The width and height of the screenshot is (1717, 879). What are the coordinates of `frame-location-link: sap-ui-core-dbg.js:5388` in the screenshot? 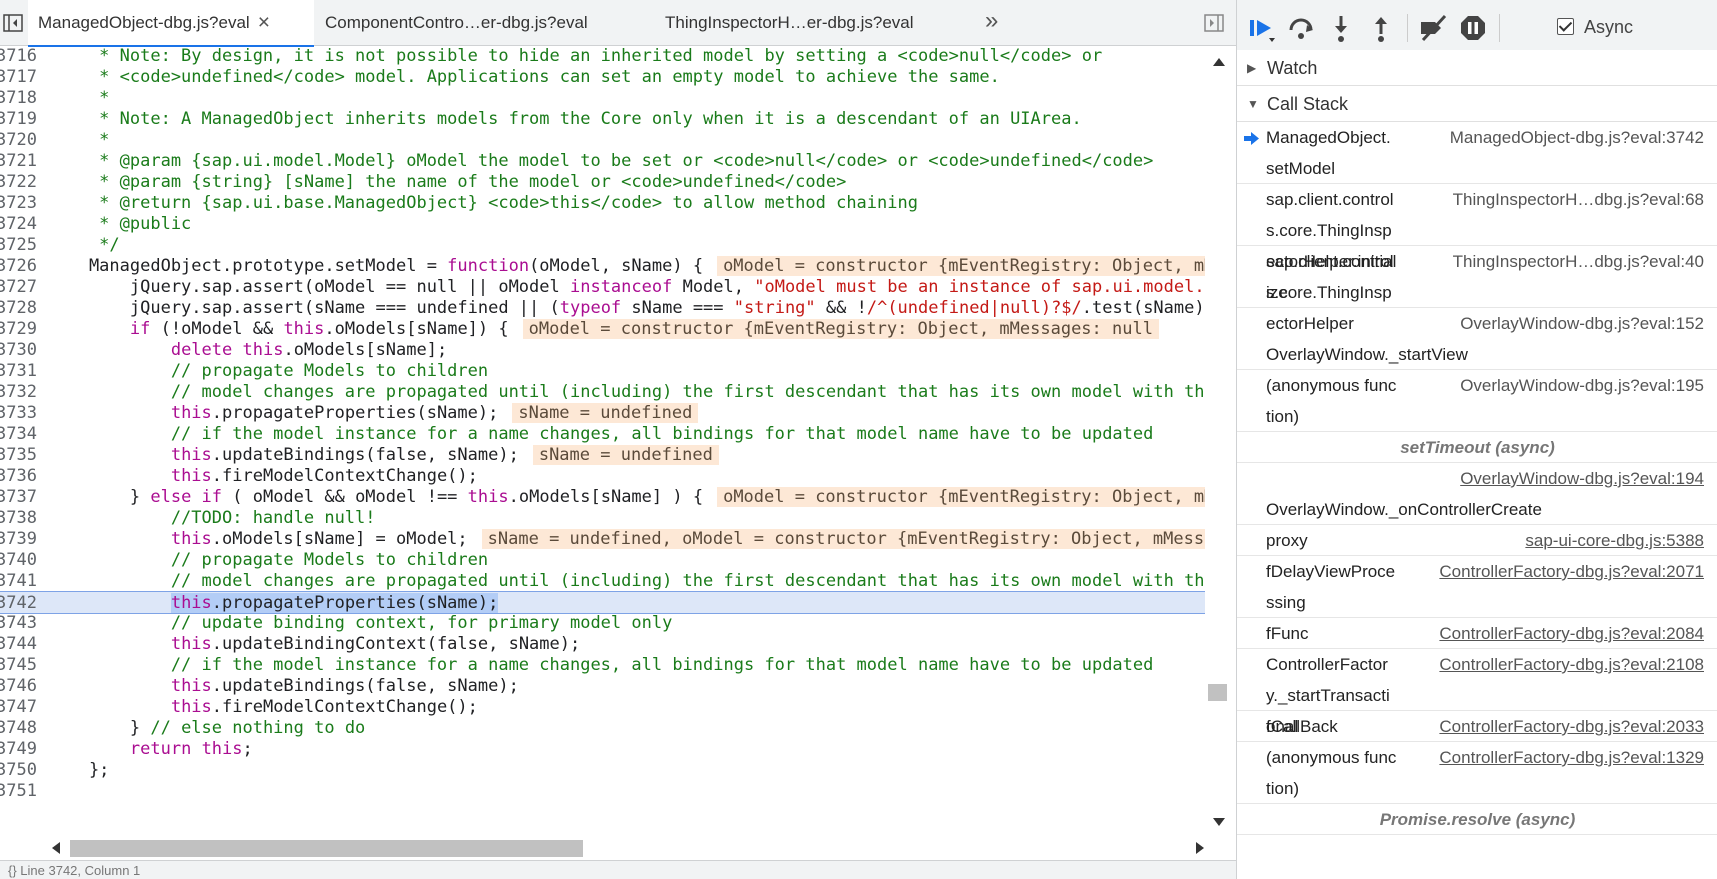 It's located at (1614, 540).